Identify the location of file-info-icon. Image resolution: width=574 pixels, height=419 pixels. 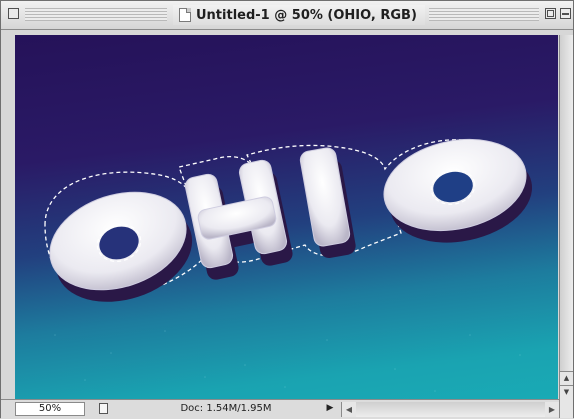
(103, 408).